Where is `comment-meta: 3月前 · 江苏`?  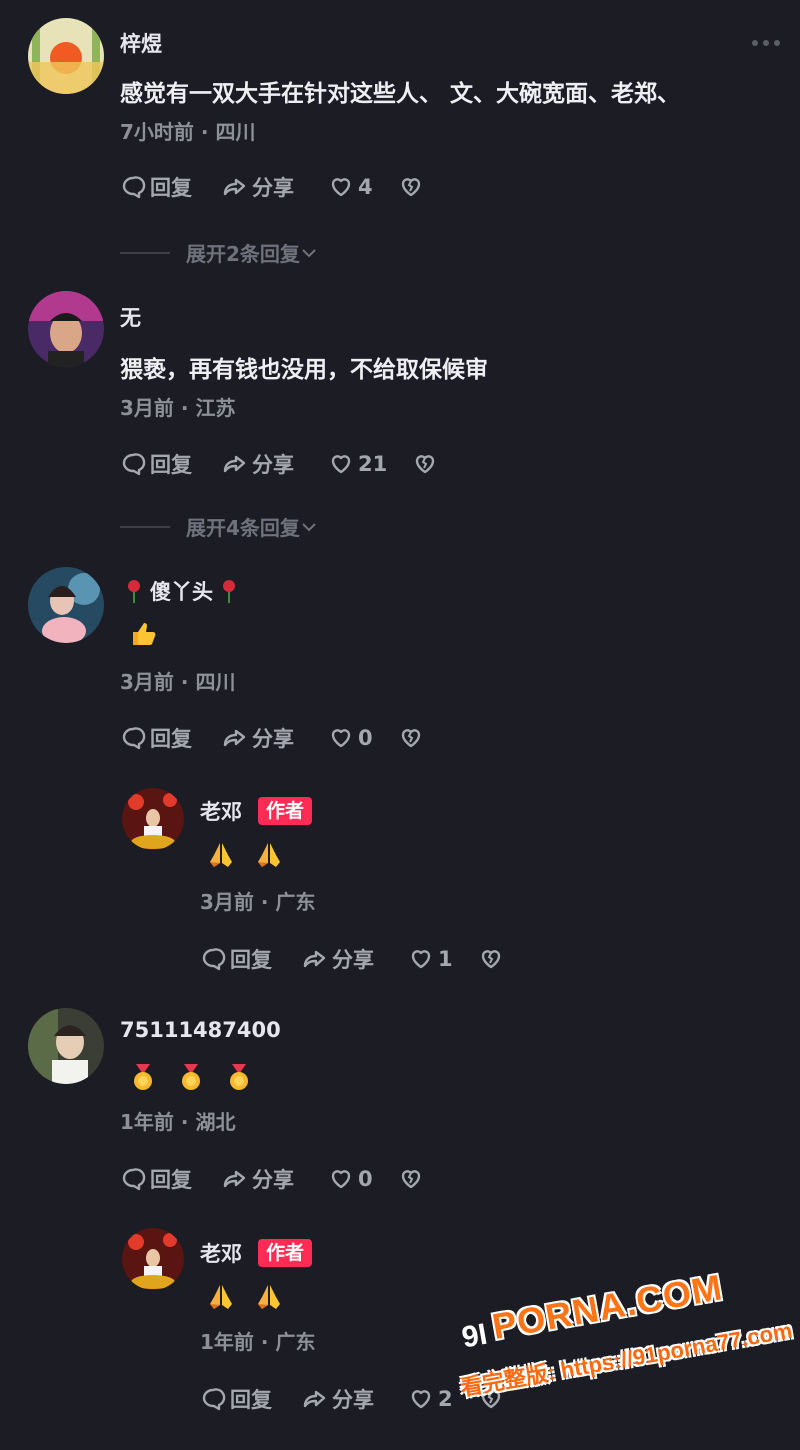 comment-meta: 3月前 · 江苏 is located at coordinates (178, 408).